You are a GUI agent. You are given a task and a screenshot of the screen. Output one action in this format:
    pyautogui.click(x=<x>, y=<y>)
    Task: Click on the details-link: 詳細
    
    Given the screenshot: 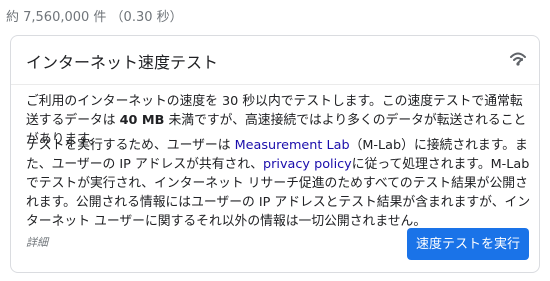 What is the action you would take?
    pyautogui.click(x=37, y=242)
    